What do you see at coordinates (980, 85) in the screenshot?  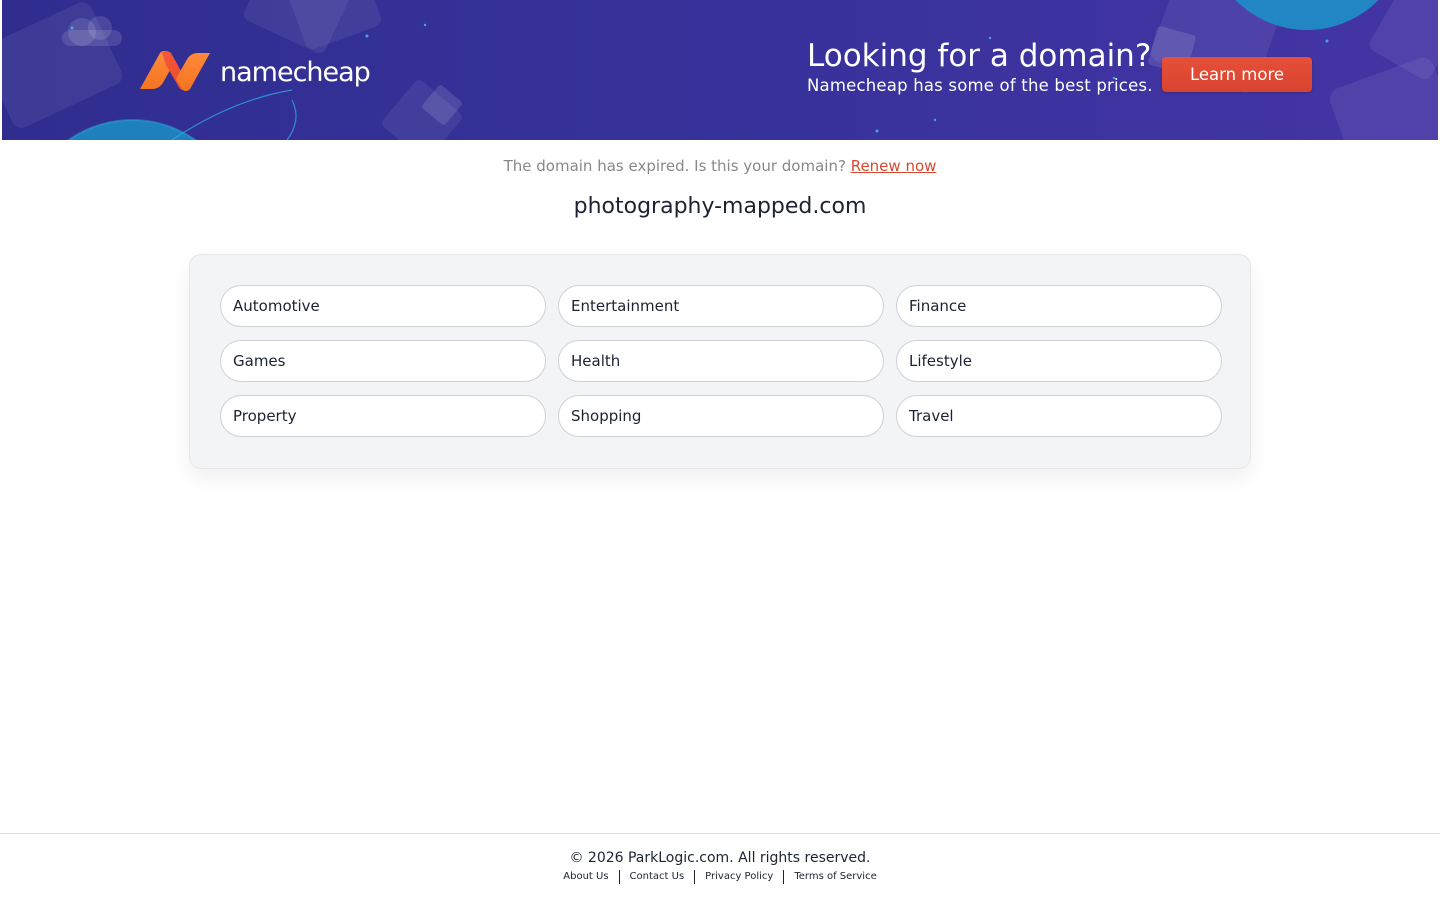 I see `promo-subline: Namecheap has some of the best prices.` at bounding box center [980, 85].